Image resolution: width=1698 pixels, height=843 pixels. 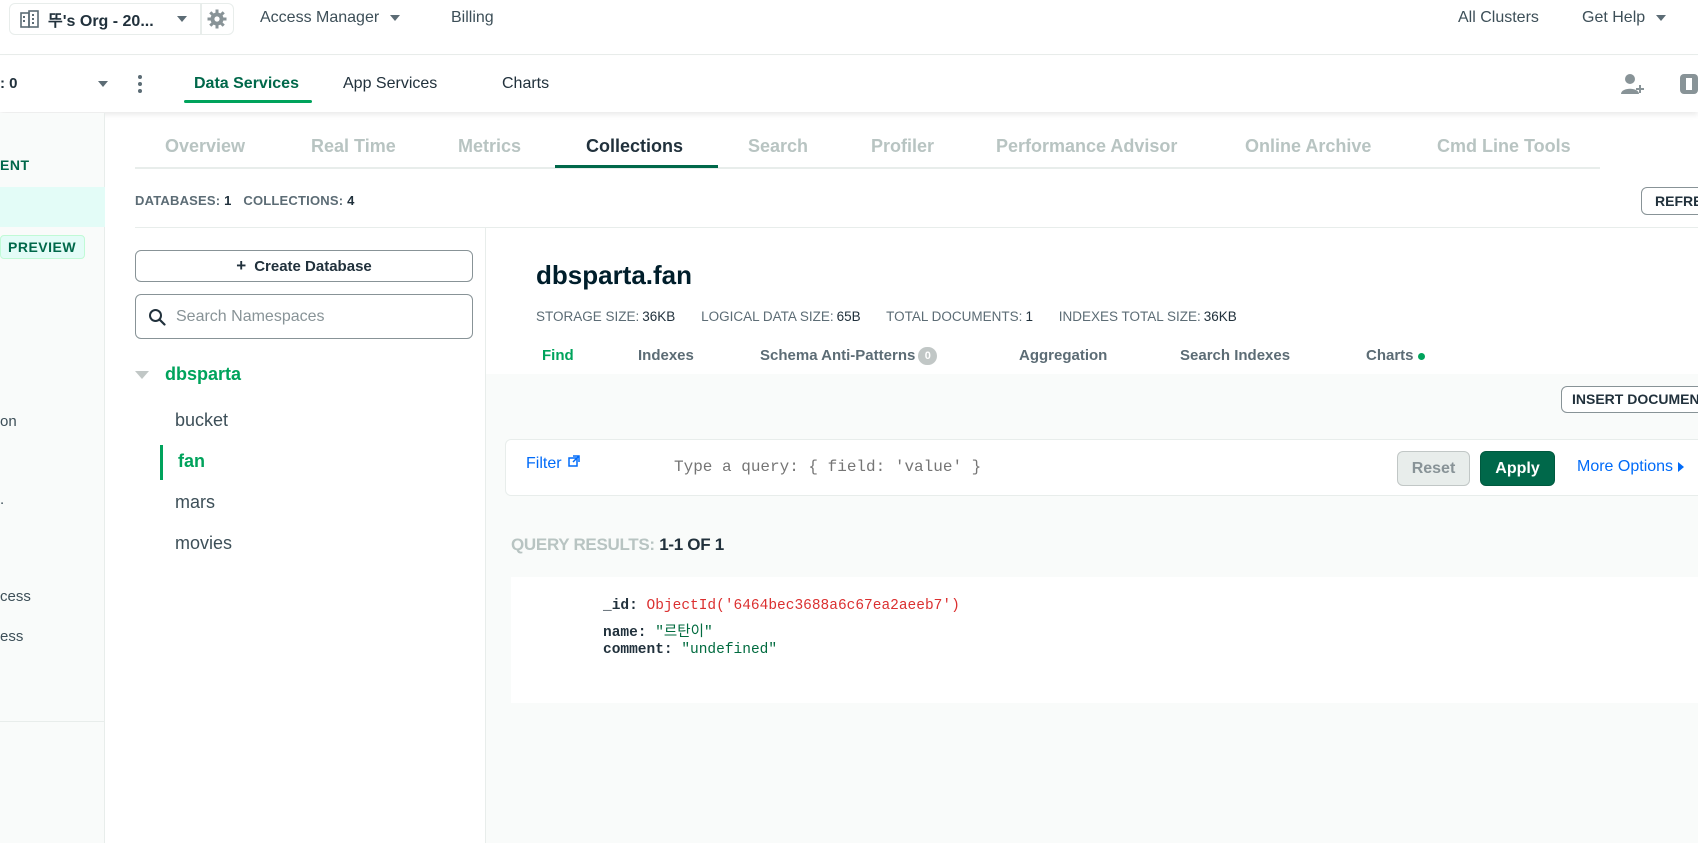 What do you see at coordinates (959, 316) in the screenshot?
I see `total-documents-stat: TOTAL DOCUMENTS: 1` at bounding box center [959, 316].